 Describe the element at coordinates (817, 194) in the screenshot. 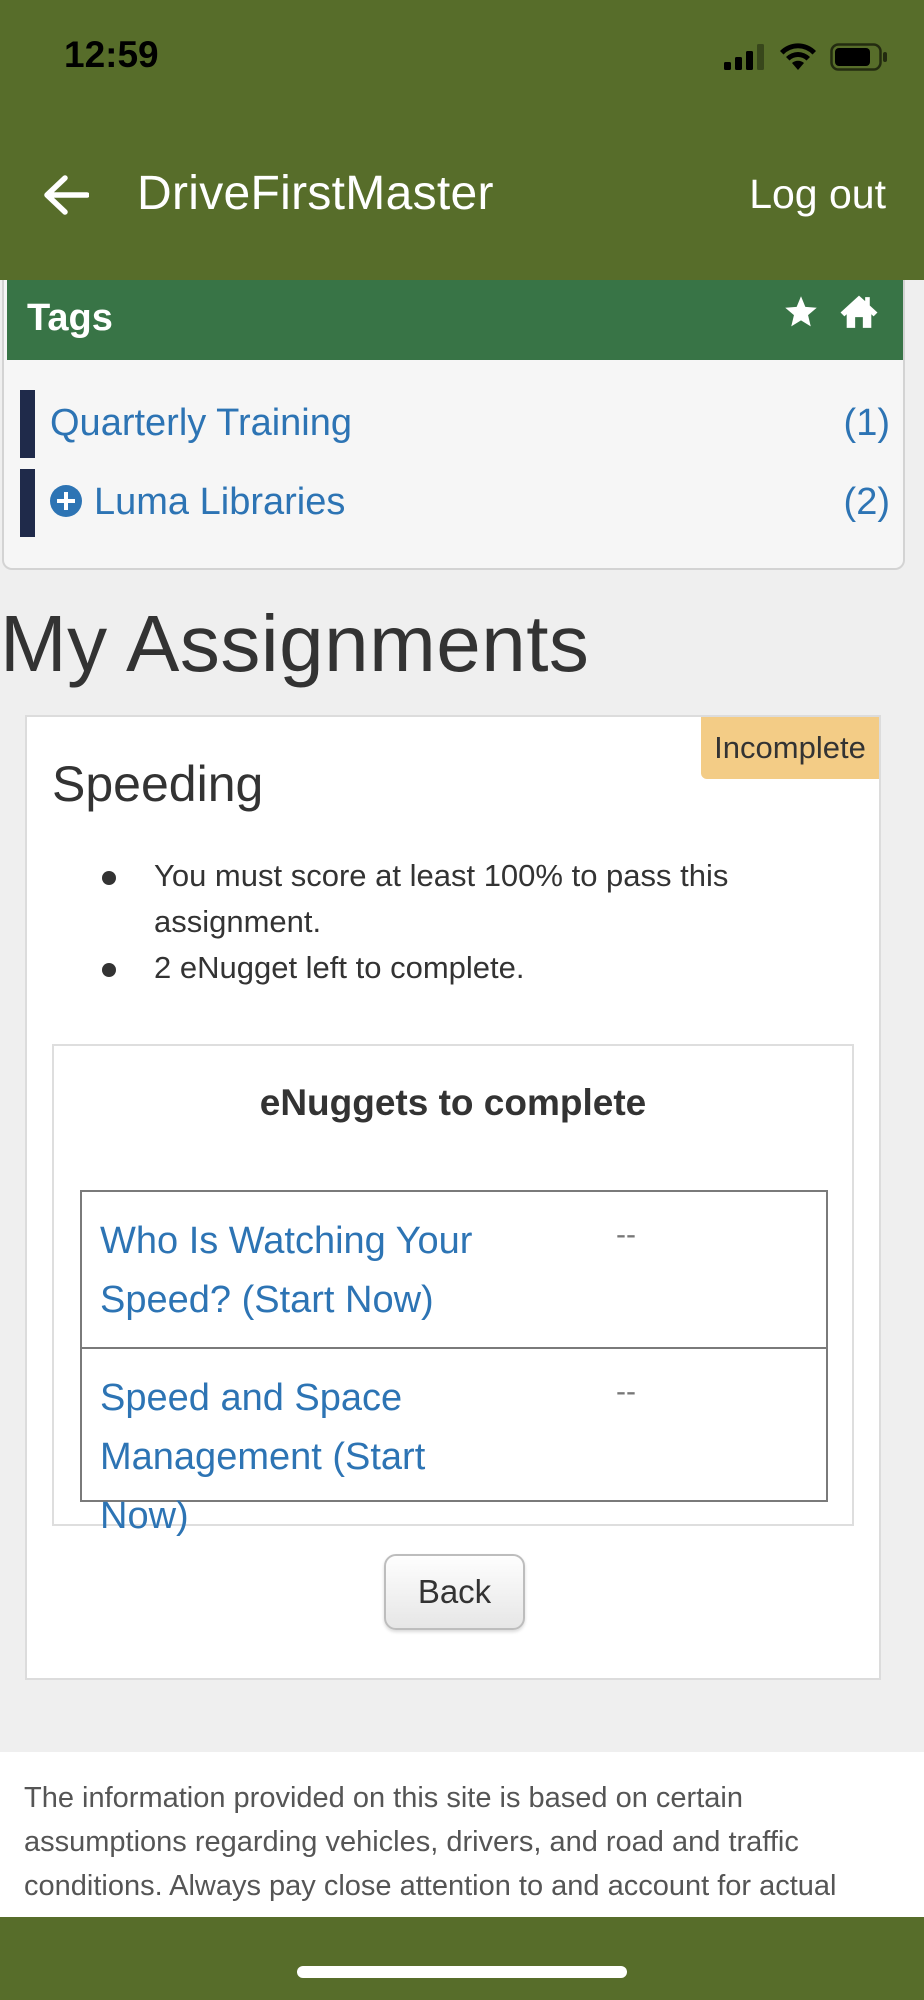

I see `logout-button: Log out` at that location.